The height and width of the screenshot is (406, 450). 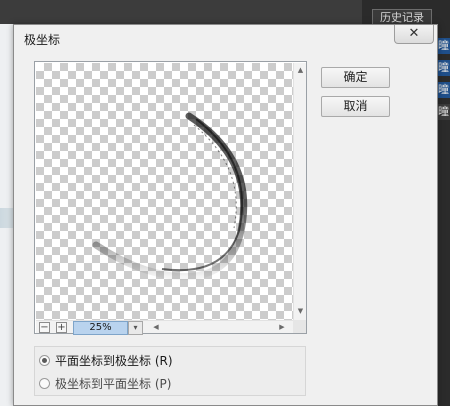 What do you see at coordinates (355, 106) in the screenshot?
I see `cancel-button: 取消` at bounding box center [355, 106].